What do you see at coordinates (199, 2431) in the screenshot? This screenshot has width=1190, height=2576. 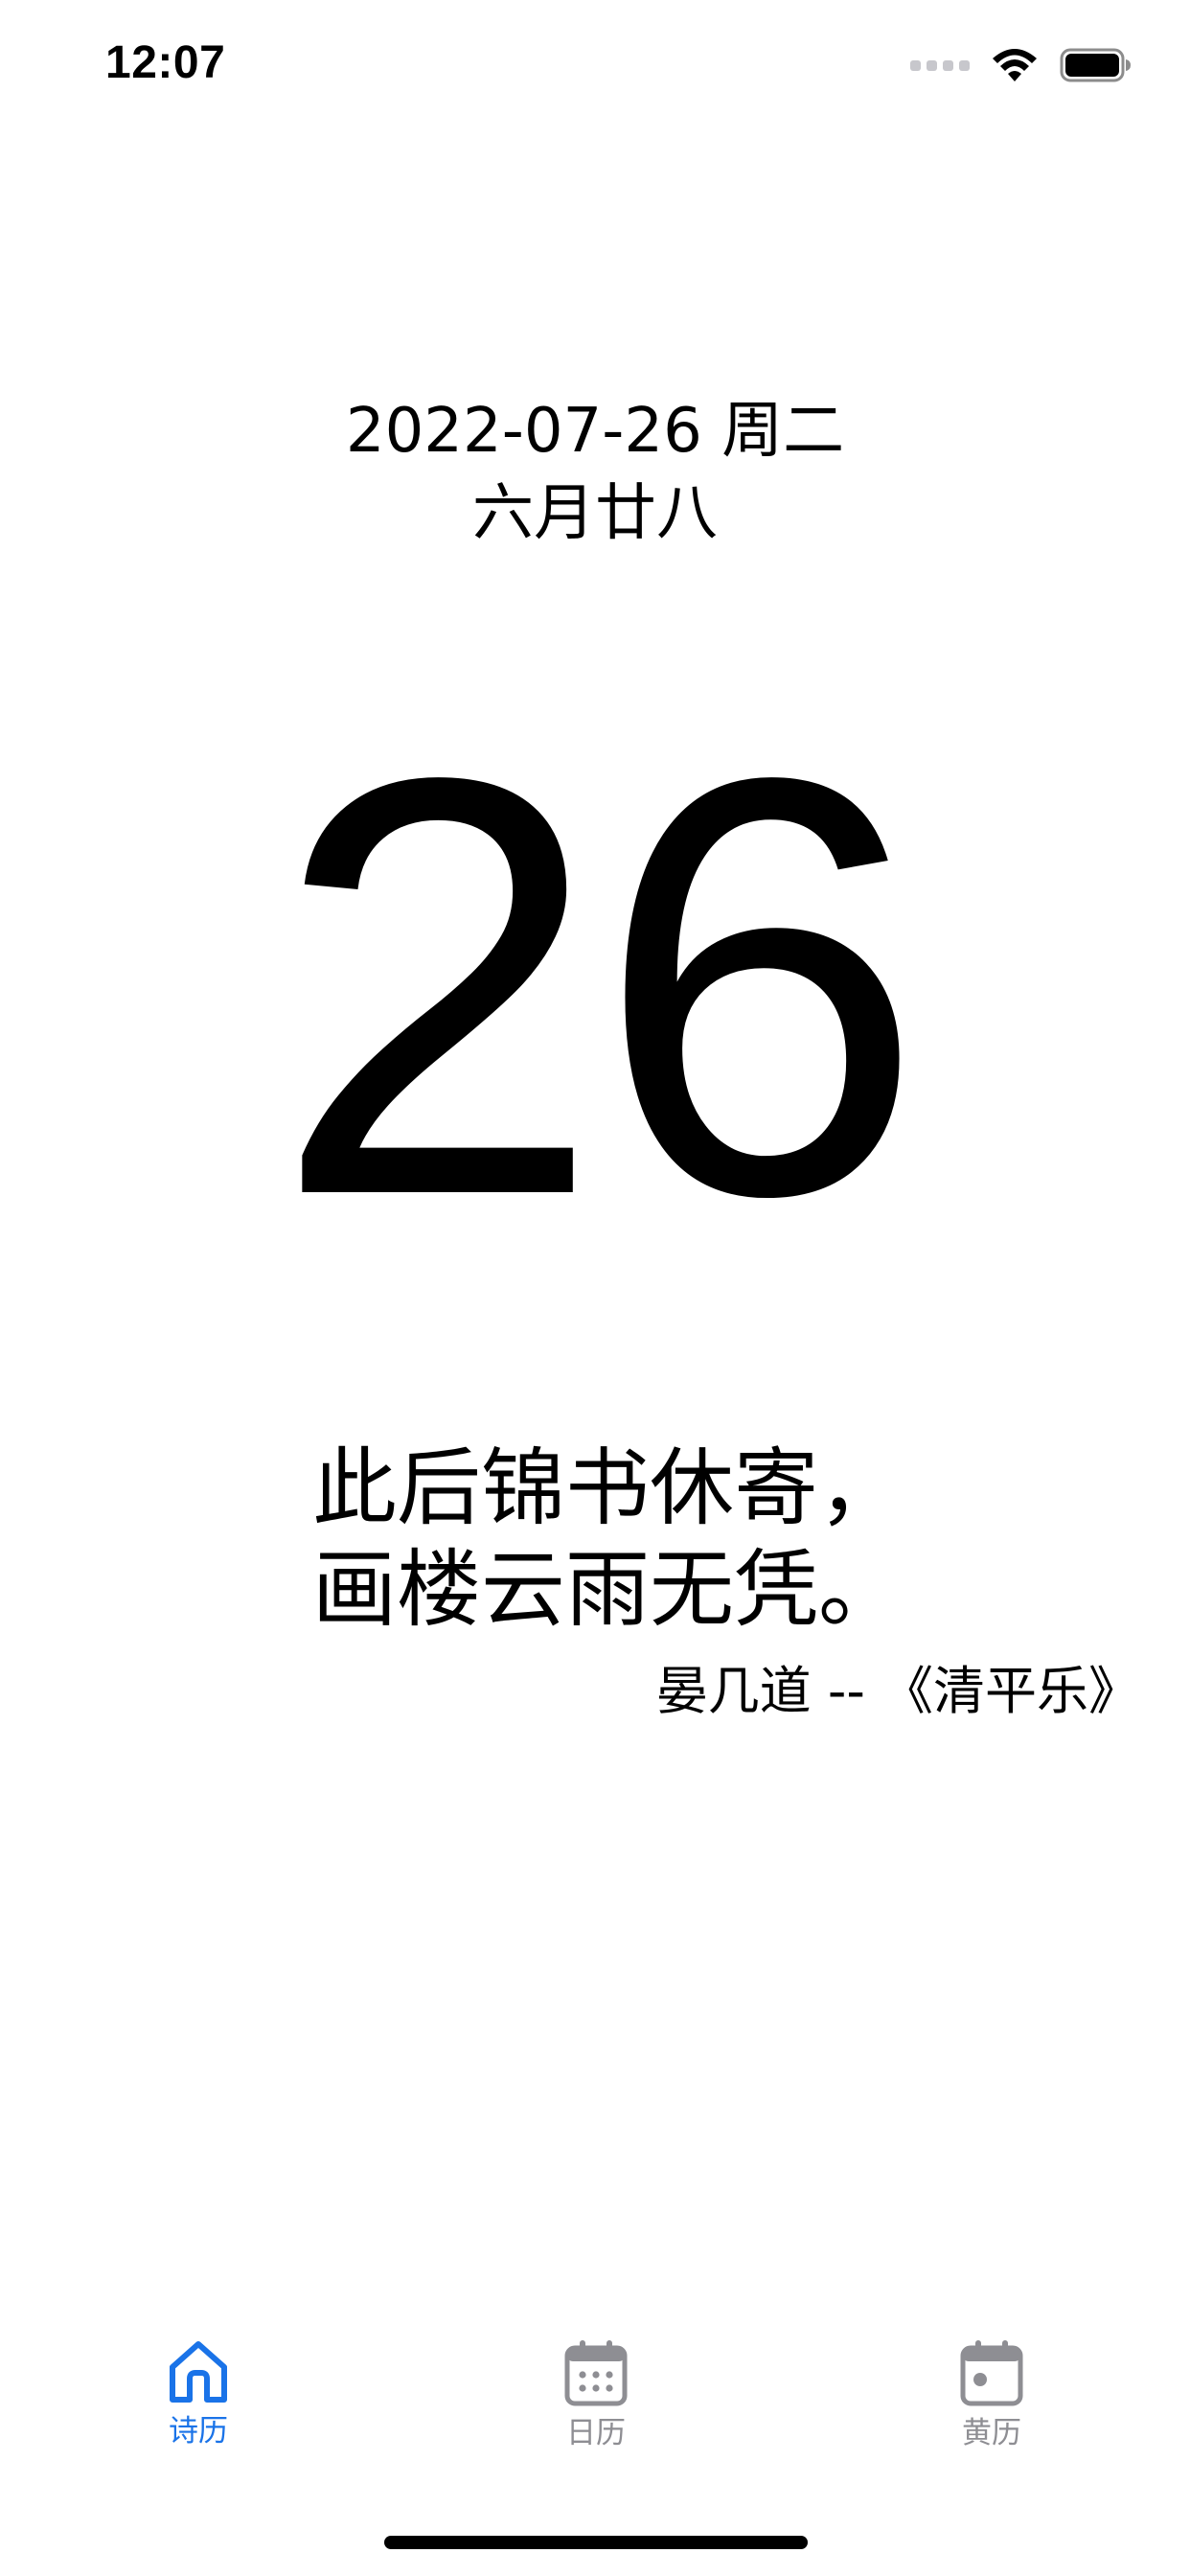 I see `tab-label: 诗历` at bounding box center [199, 2431].